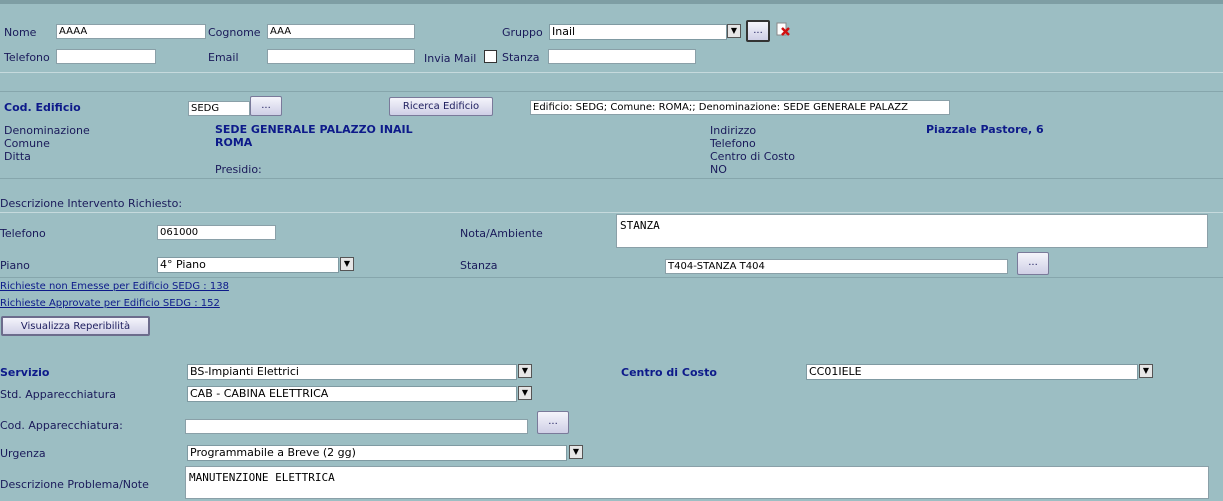 This screenshot has width=1223, height=501. I want to click on edificio-telefono-label: Telefono, so click(733, 143).